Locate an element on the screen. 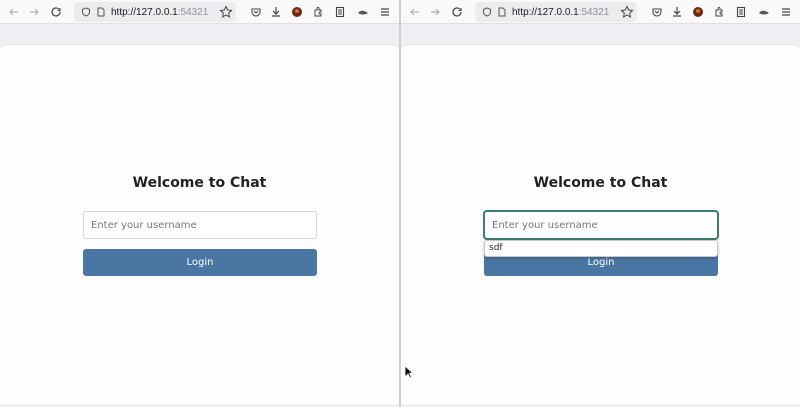 The width and height of the screenshot is (800, 407). login-button: Login is located at coordinates (200, 262).